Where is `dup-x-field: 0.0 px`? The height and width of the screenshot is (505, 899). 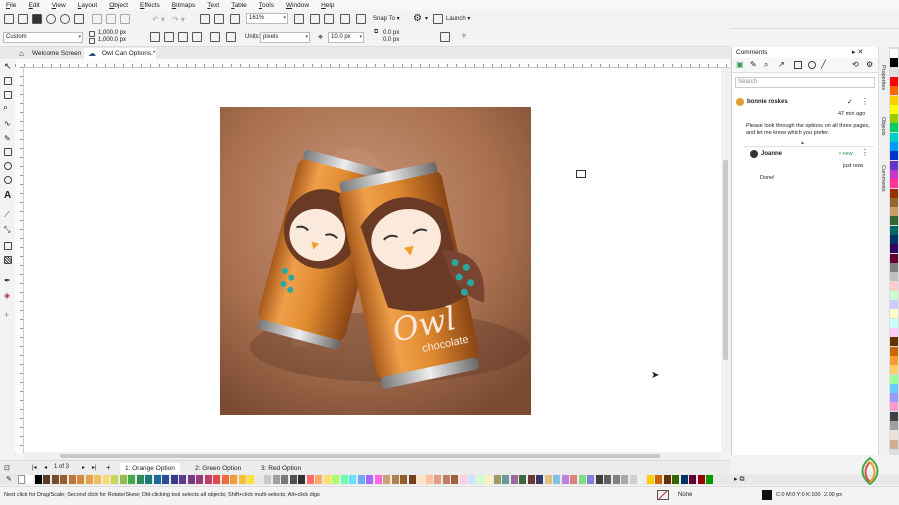
dup-x-field: 0.0 px is located at coordinates (391, 33).